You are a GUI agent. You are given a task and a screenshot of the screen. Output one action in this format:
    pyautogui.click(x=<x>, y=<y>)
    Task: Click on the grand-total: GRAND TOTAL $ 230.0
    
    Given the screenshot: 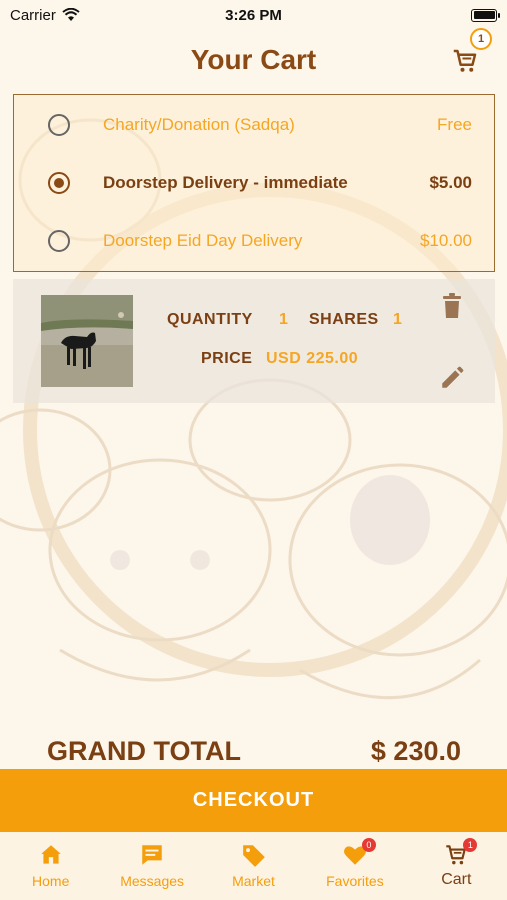 What is the action you would take?
    pyautogui.click(x=253, y=752)
    